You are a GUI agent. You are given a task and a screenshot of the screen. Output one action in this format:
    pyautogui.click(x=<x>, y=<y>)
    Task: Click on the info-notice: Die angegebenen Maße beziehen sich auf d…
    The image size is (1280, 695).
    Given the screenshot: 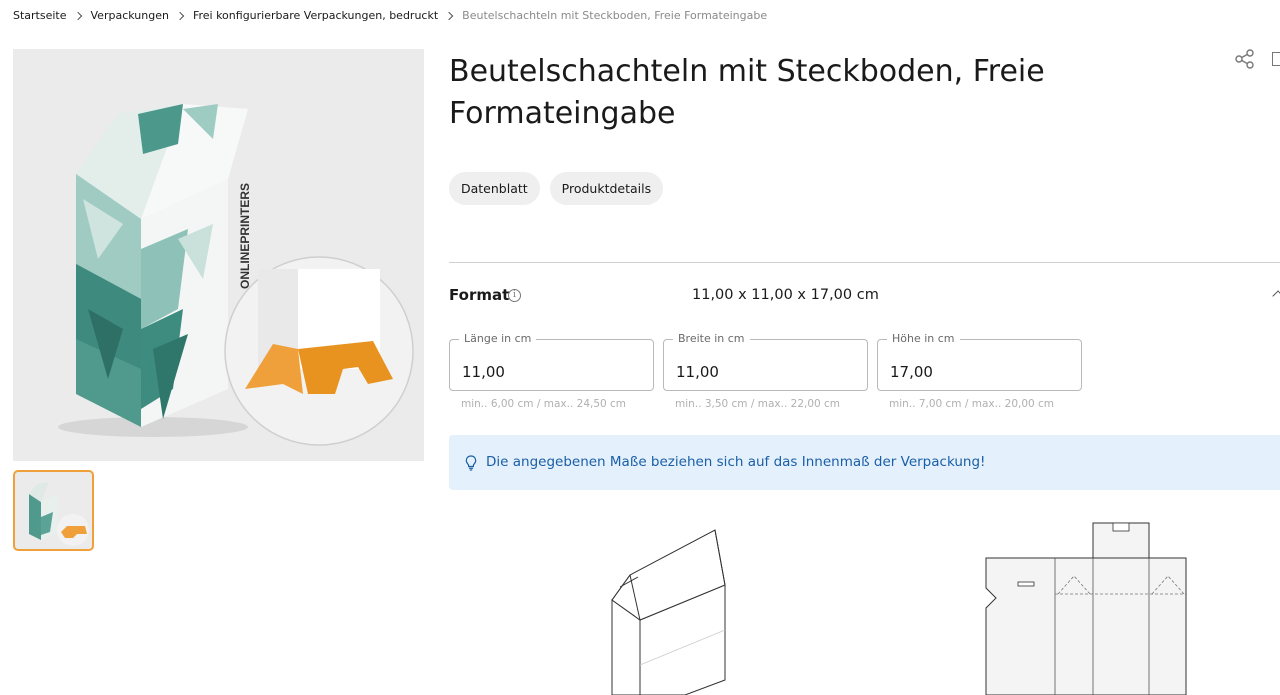 What is the action you would take?
    pyautogui.click(x=864, y=462)
    